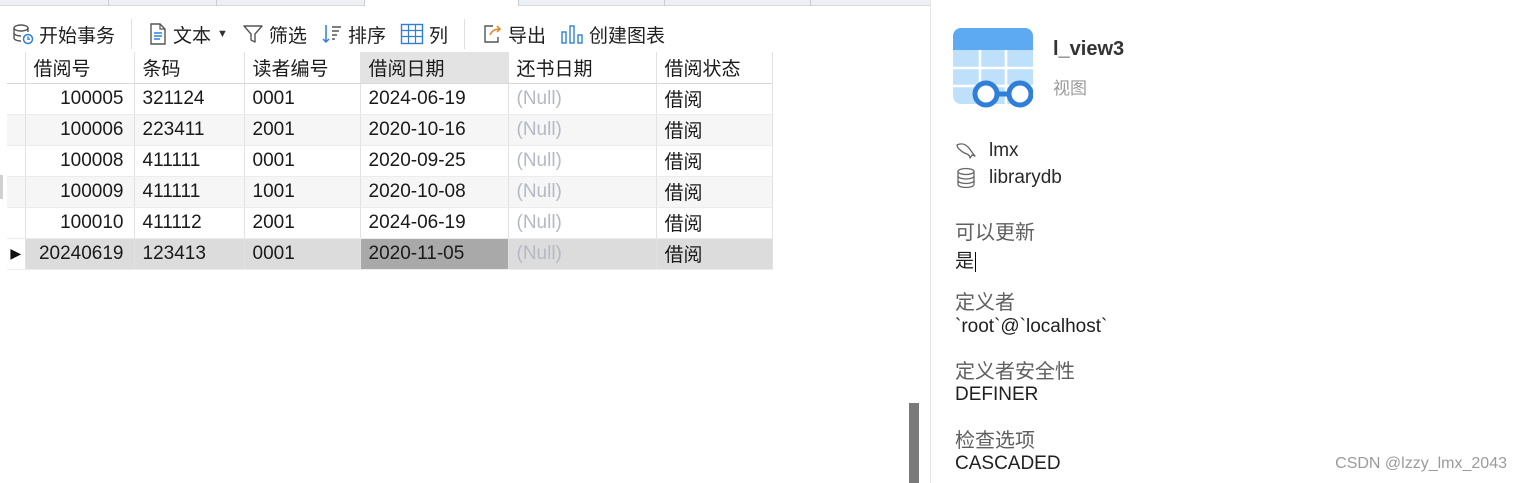  I want to click on table-cell: 100006, so click(80, 130).